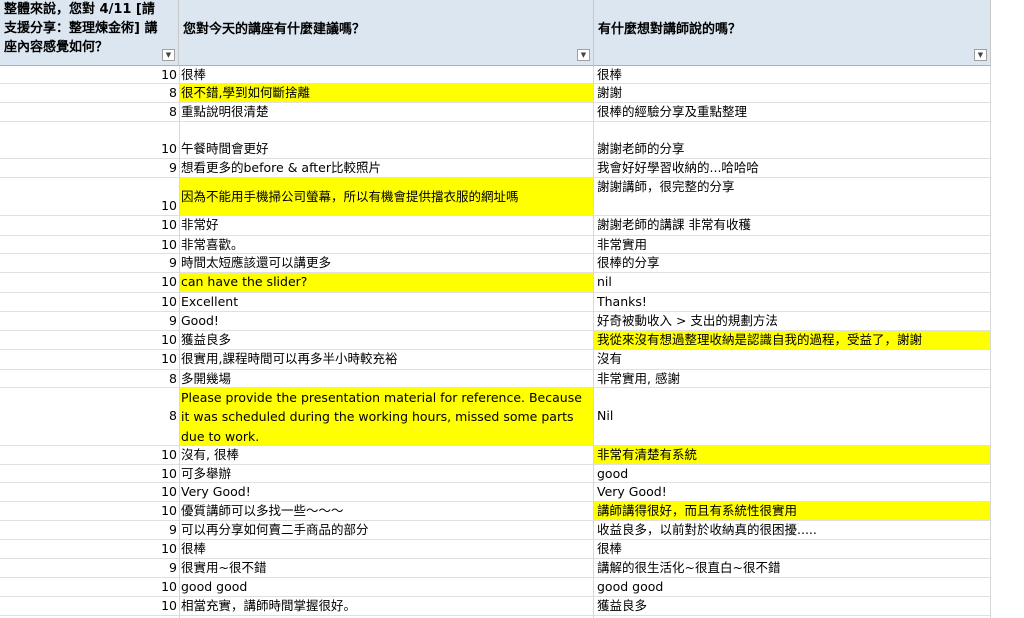 The width and height of the screenshot is (1024, 618). What do you see at coordinates (386, 140) in the screenshot?
I see `suggestion-cell: 午餐時間會更好` at bounding box center [386, 140].